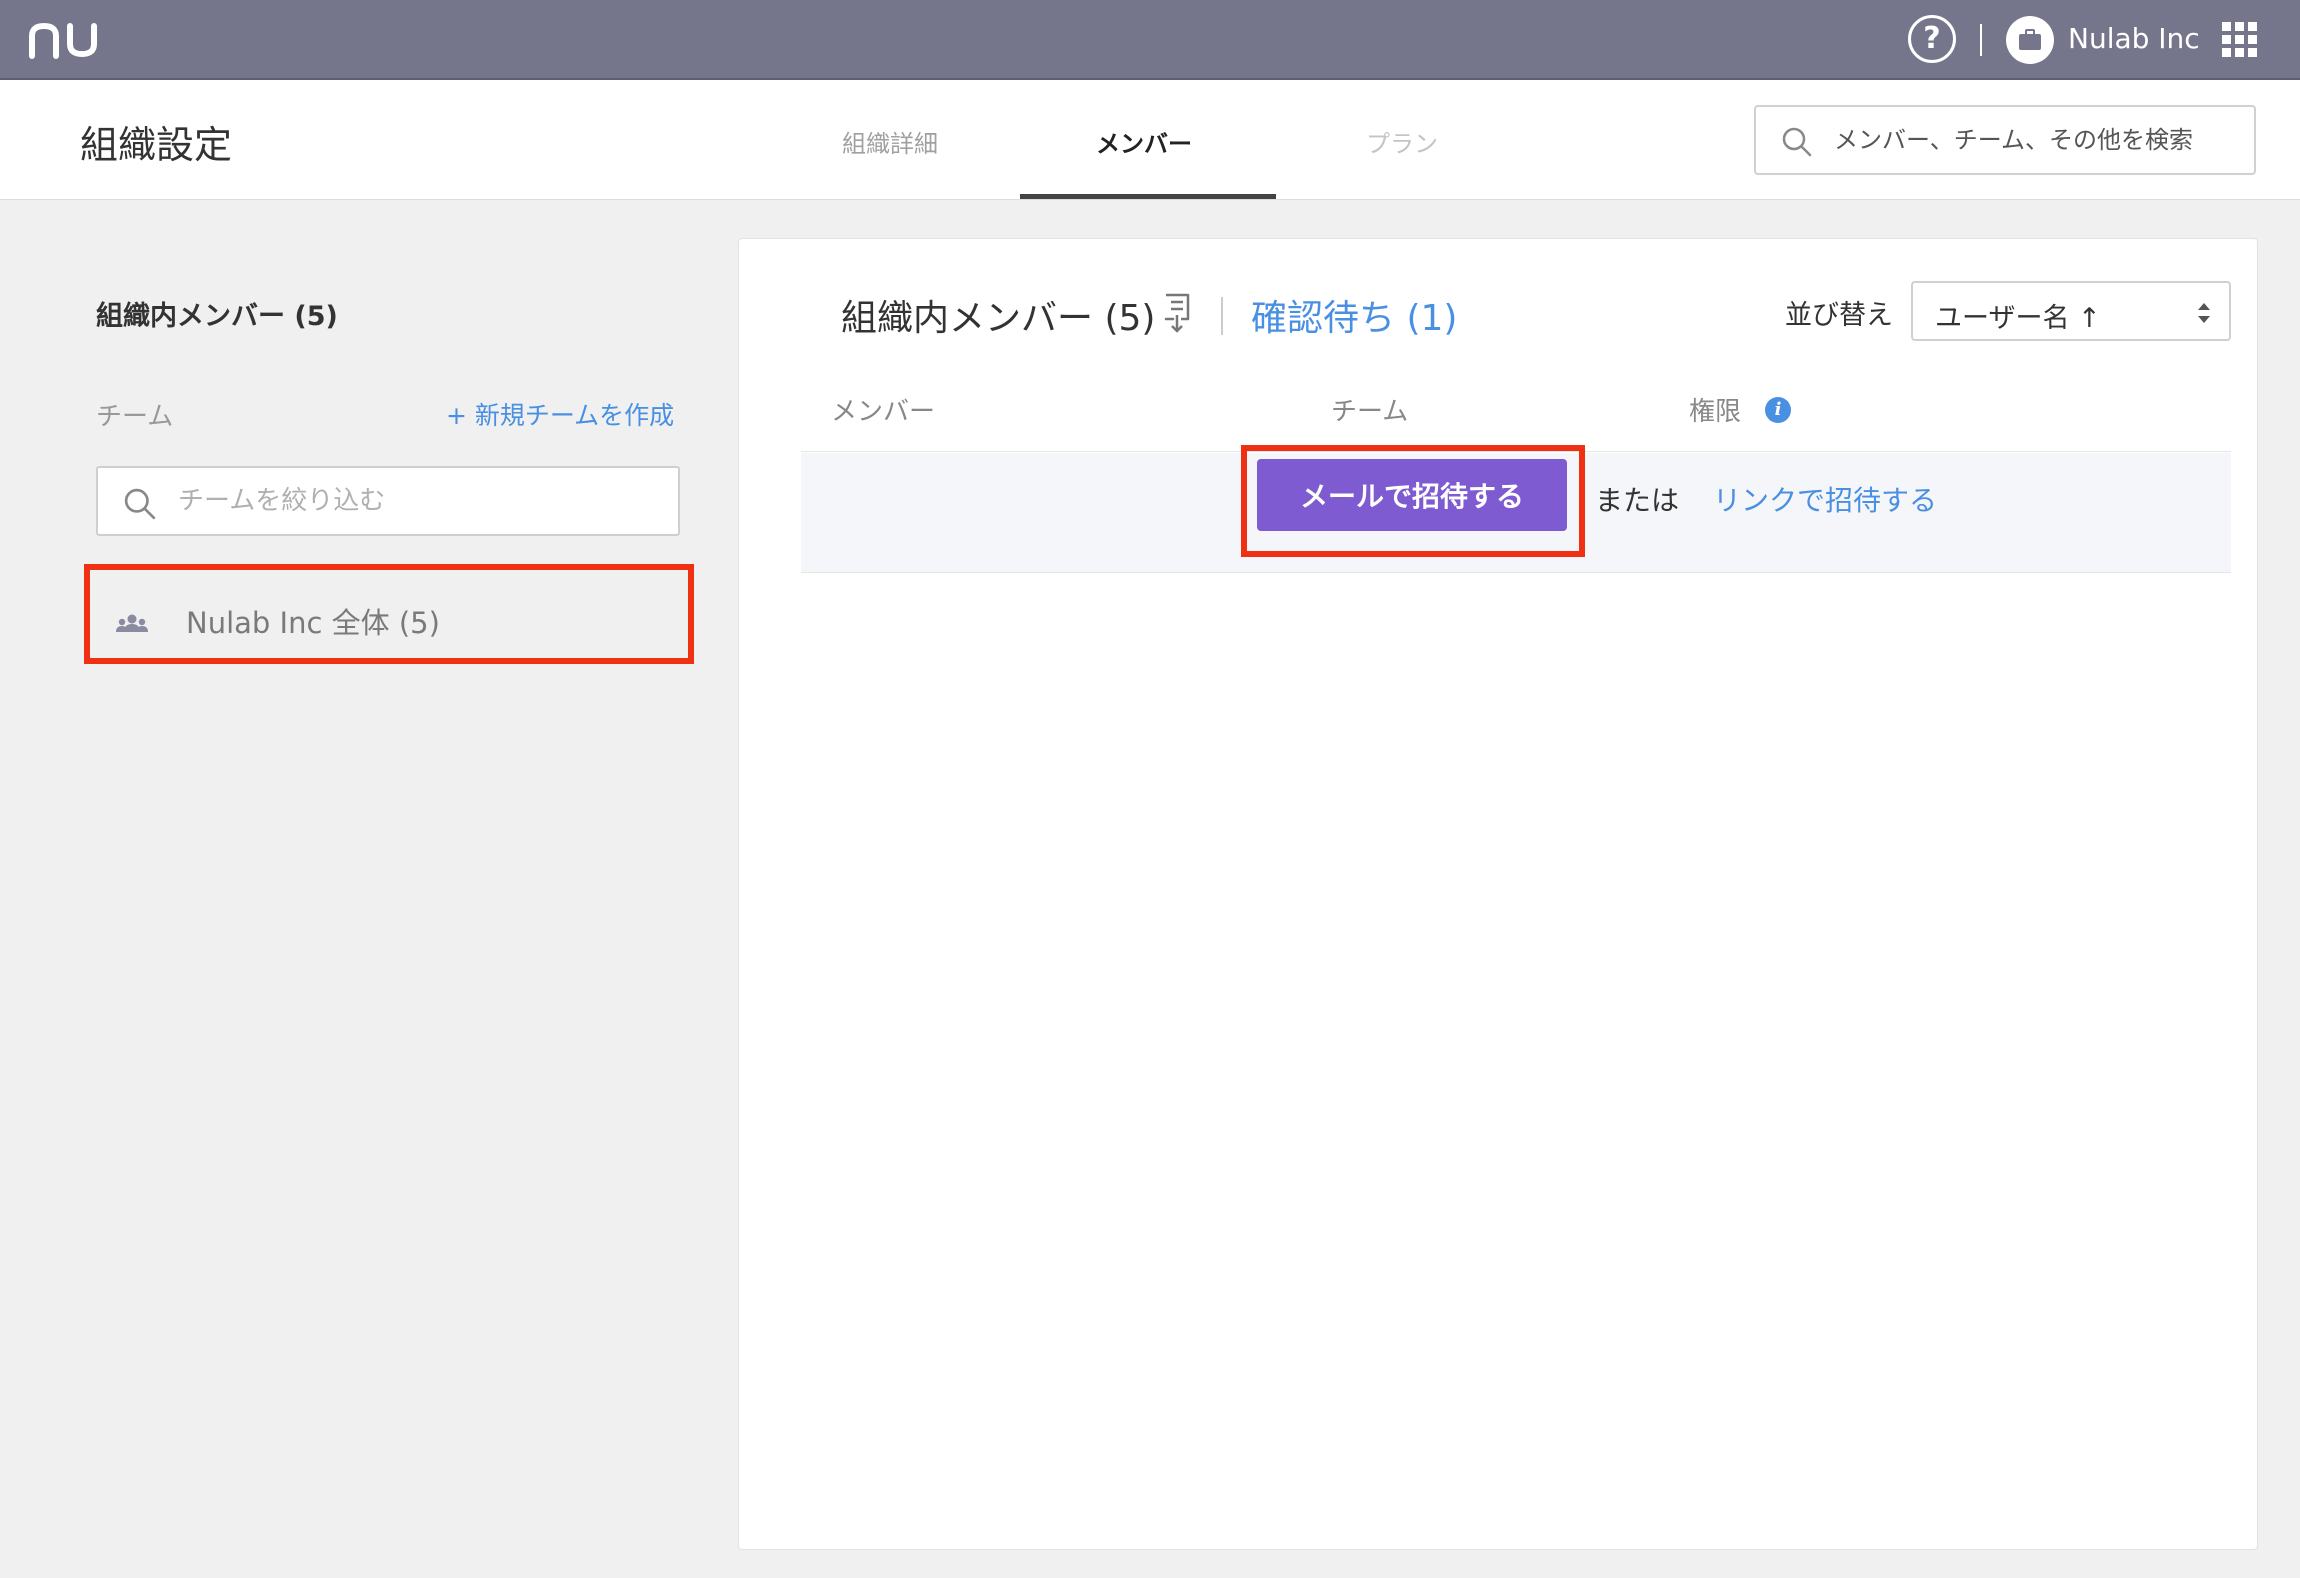 The height and width of the screenshot is (1578, 2300). What do you see at coordinates (2018, 318) in the screenshot?
I see `sort-select-value: ユーザー名 ↑` at bounding box center [2018, 318].